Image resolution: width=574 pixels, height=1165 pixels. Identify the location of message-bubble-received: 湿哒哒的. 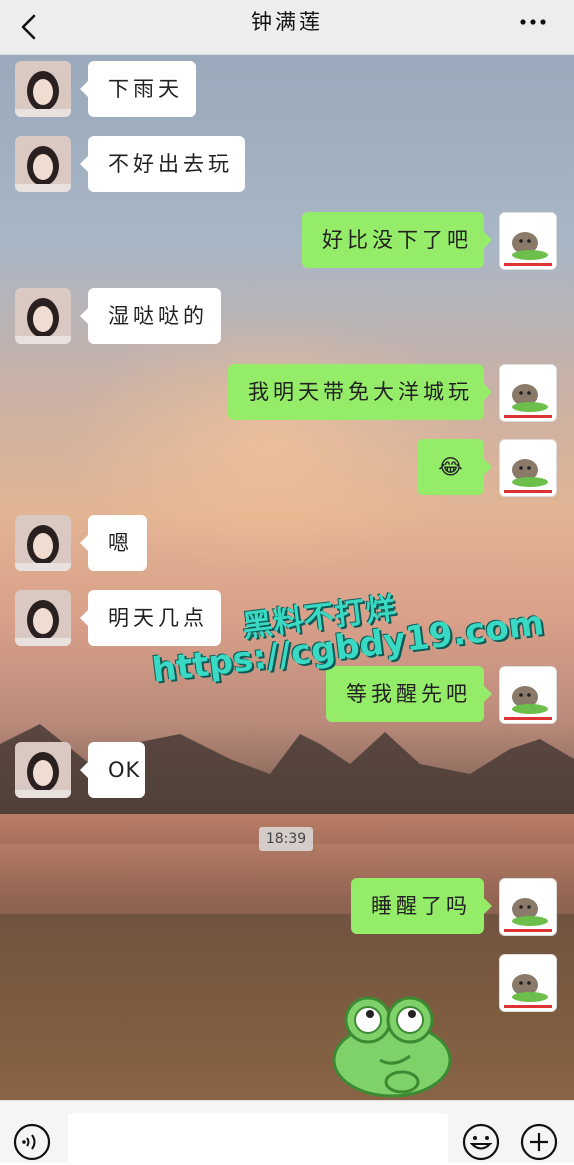
(150, 316).